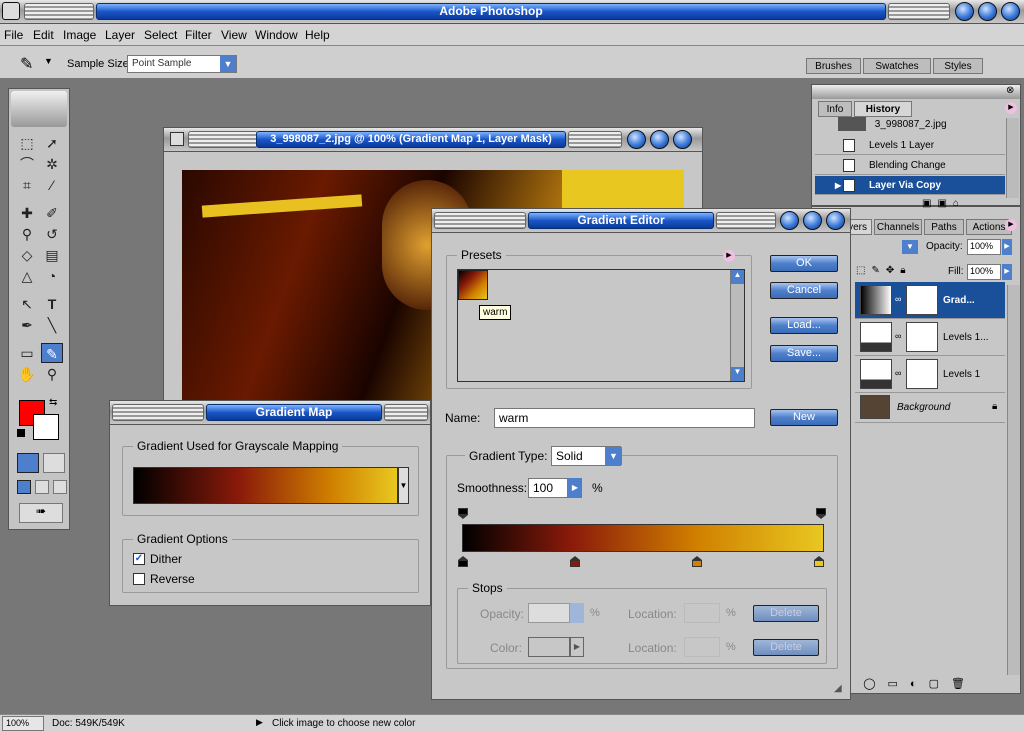 This screenshot has height=732, width=1024. Describe the element at coordinates (120, 35) in the screenshot. I see `menu-layer: Layer` at that location.